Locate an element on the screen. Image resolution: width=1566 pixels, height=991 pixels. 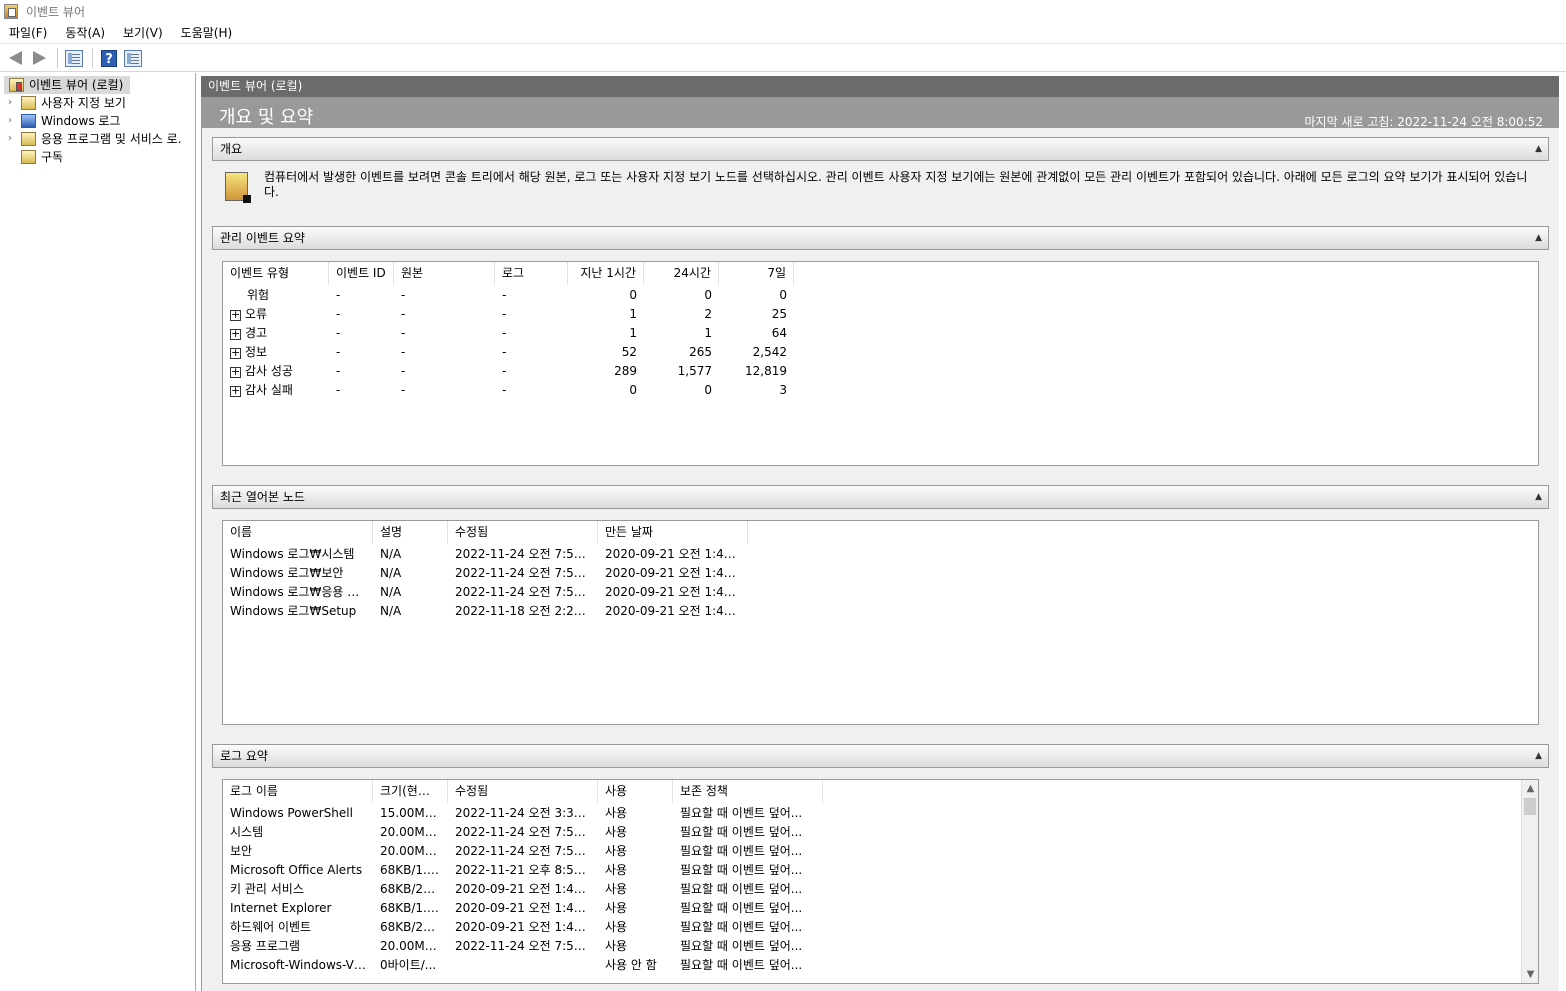
toolbar-separator is located at coordinates (92, 58).